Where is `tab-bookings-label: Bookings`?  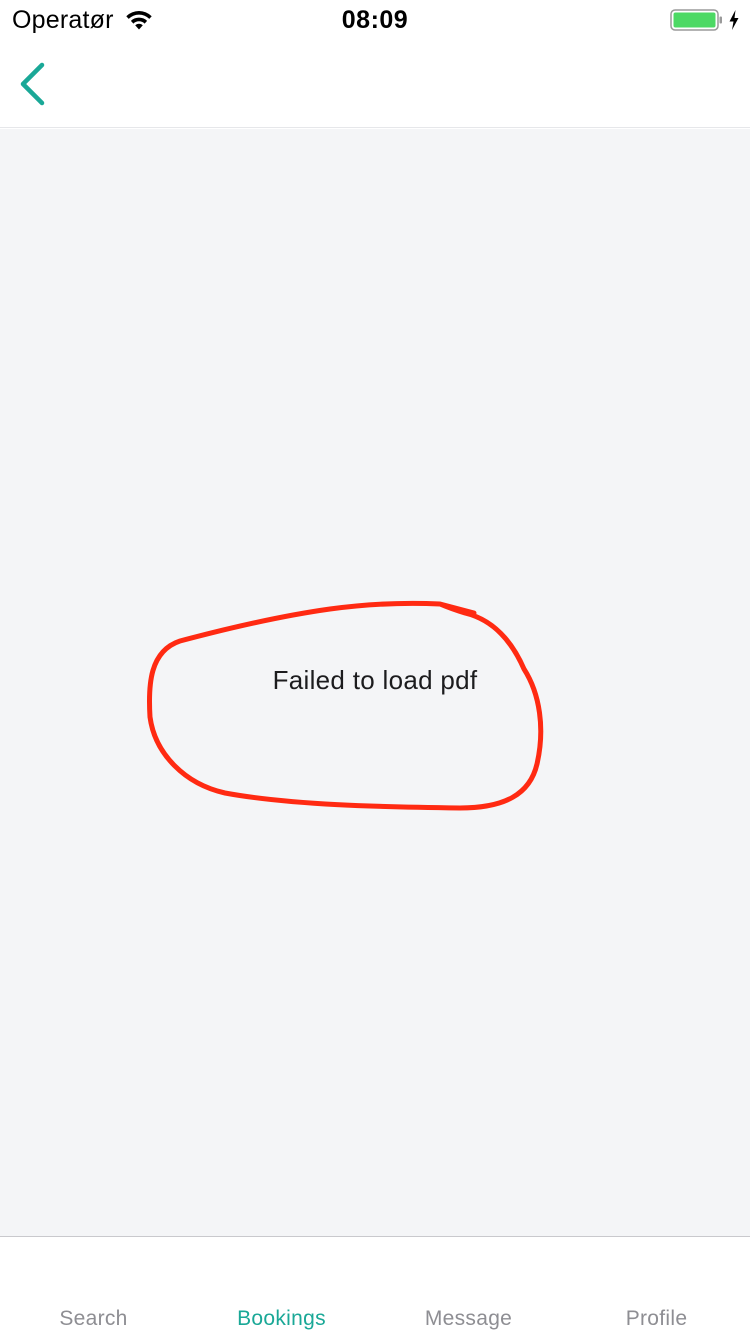 tab-bookings-label: Bookings is located at coordinates (281, 1318).